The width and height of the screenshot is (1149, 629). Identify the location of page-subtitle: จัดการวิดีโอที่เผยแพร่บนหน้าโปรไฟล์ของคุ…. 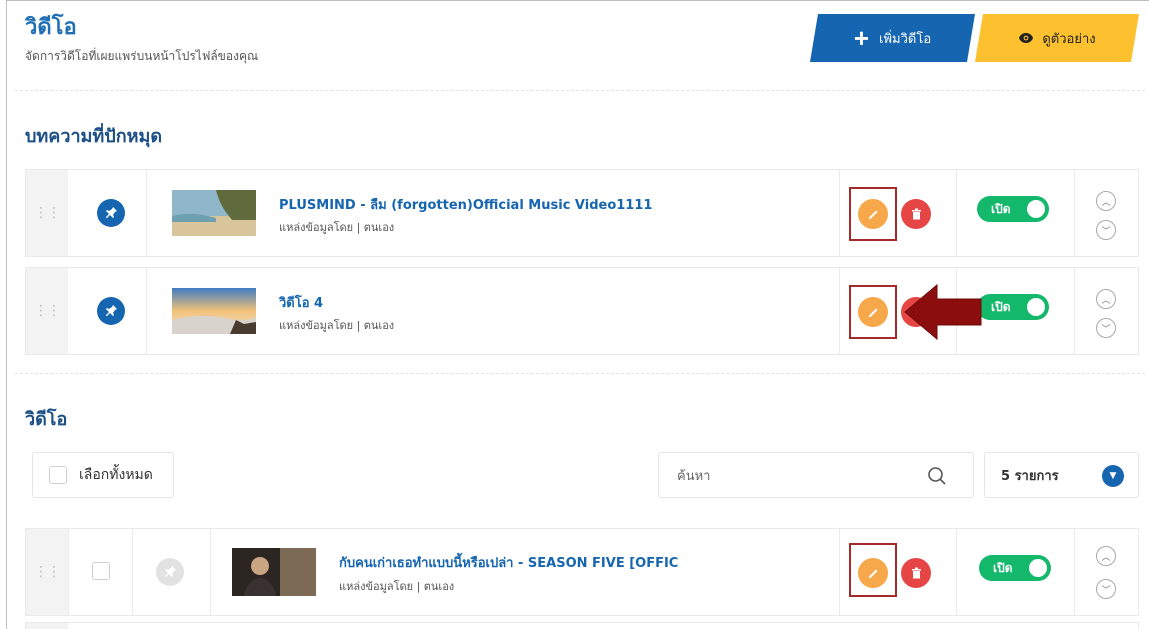
(142, 56).